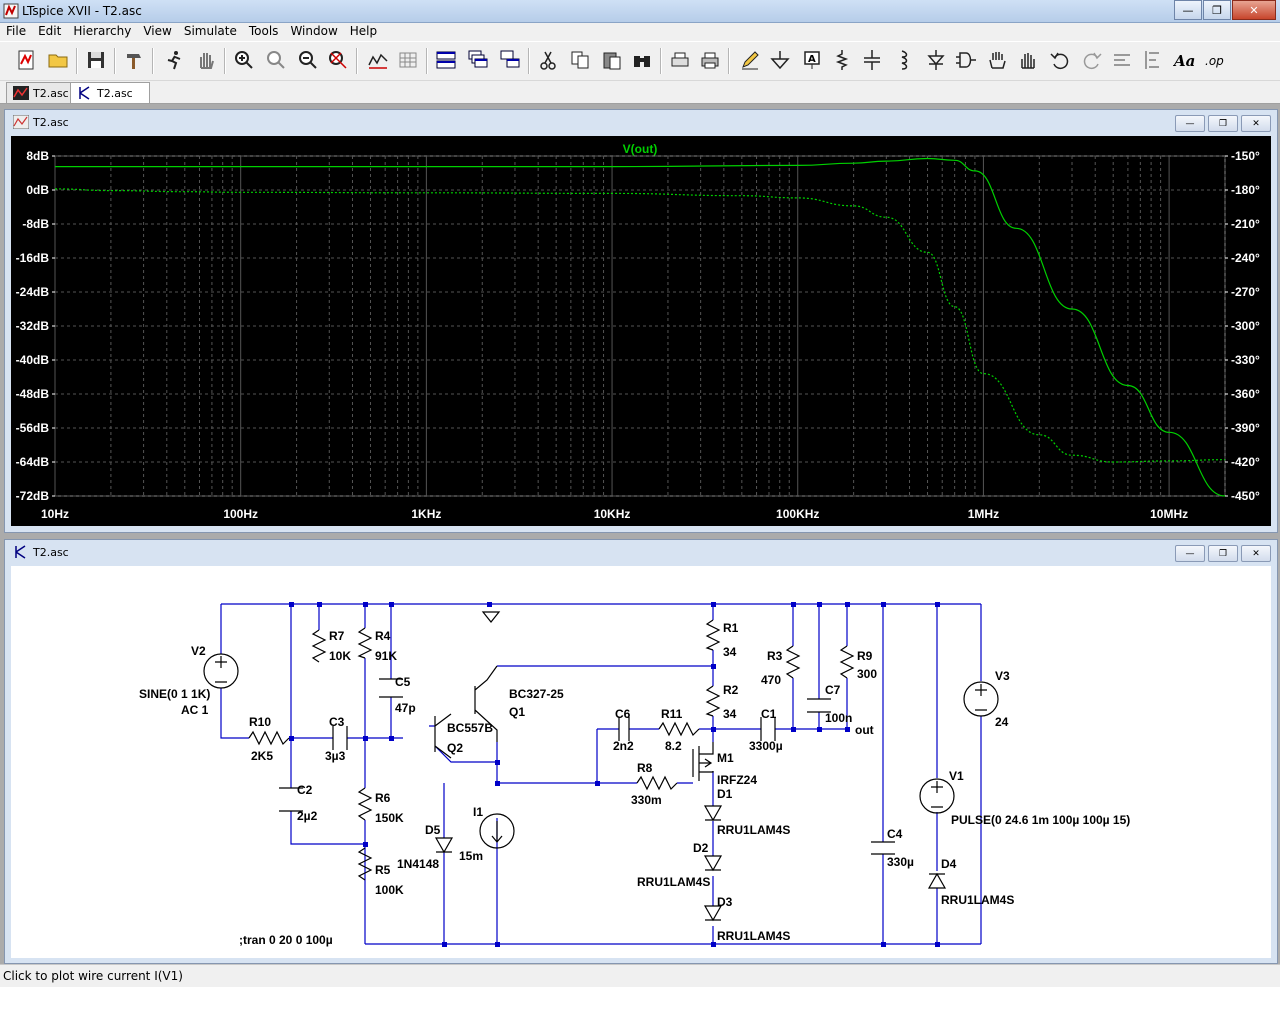 The height and width of the screenshot is (1024, 1280). I want to click on text-icon: Aa, so click(1184, 61).